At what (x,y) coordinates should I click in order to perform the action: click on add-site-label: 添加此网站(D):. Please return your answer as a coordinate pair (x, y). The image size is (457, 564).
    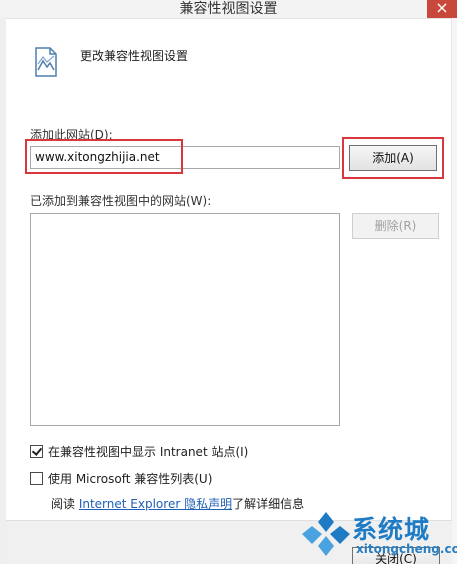
    Looking at the image, I should click on (71, 135).